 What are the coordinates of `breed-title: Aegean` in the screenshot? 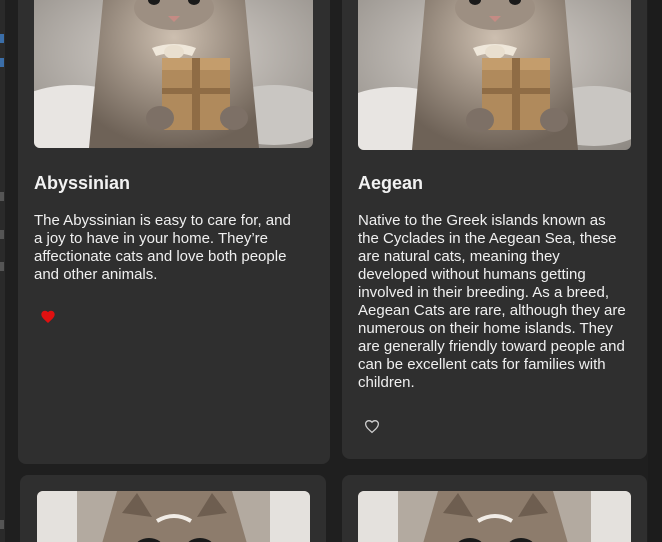 It's located at (391, 183).